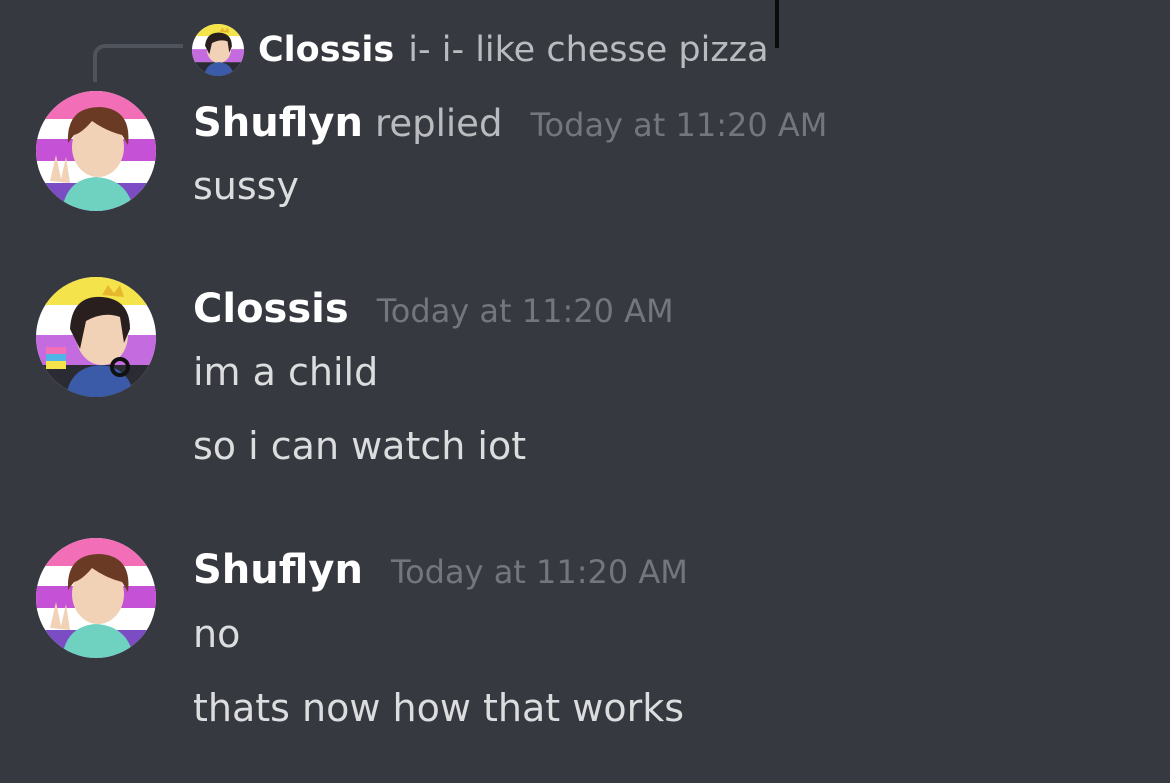 The image size is (1170, 783). What do you see at coordinates (588, 50) in the screenshot?
I see `reply-content: i- i- like chesse pizza` at bounding box center [588, 50].